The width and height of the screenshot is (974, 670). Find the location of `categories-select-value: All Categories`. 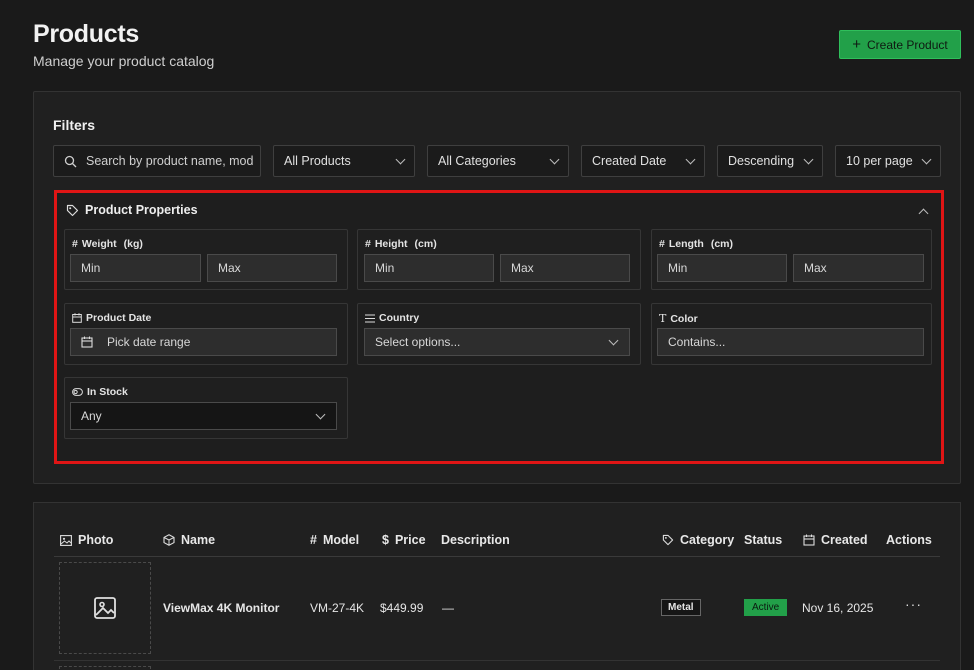

categories-select-value: All Categories is located at coordinates (477, 161).